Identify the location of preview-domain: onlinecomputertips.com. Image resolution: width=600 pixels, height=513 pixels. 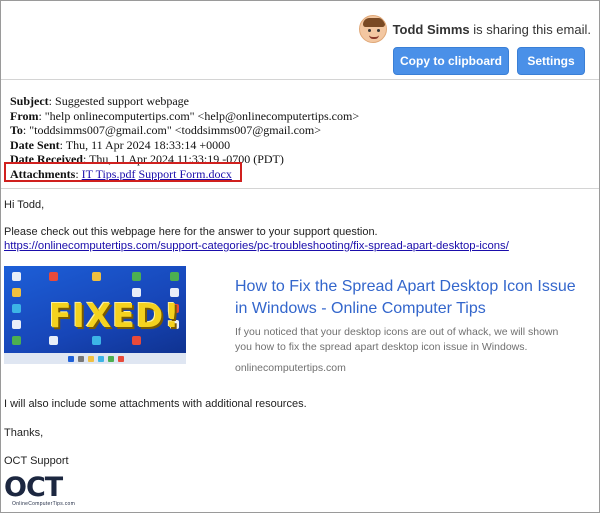
(290, 368).